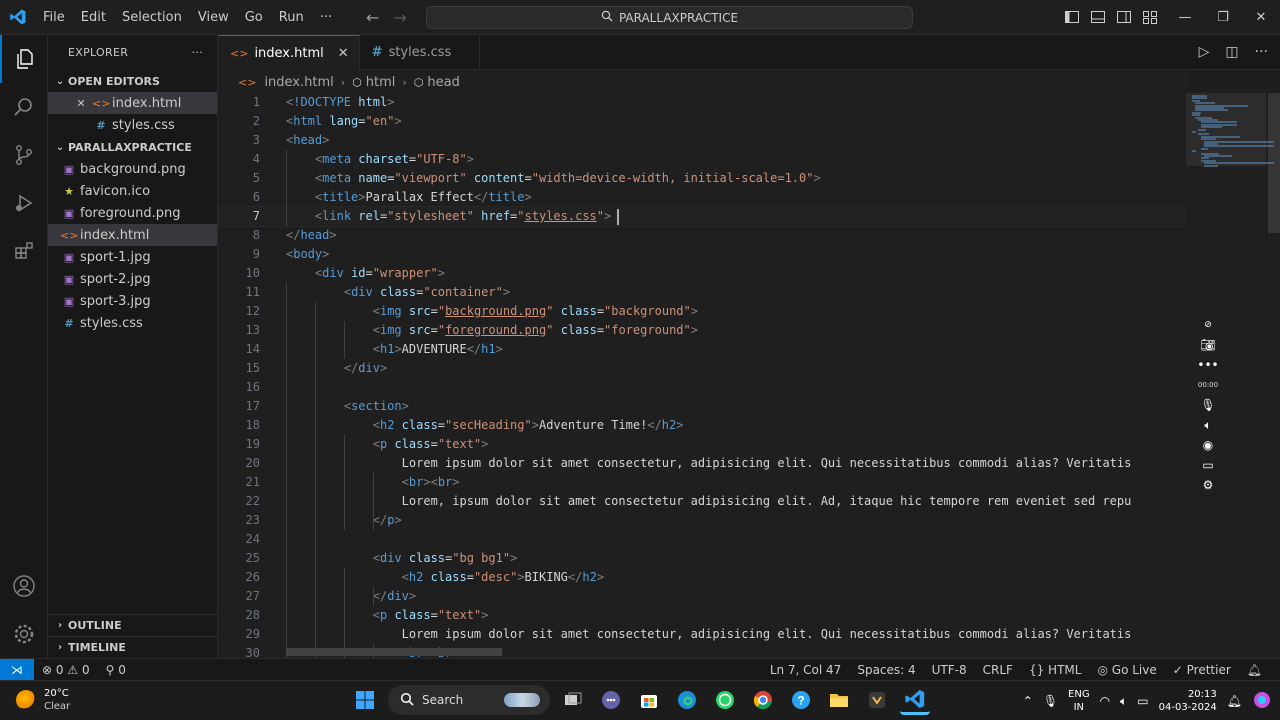 This screenshot has width=1280, height=720. What do you see at coordinates (132, 81) in the screenshot?
I see `open-editors-section: ⌄ OPEN EDITORS` at bounding box center [132, 81].